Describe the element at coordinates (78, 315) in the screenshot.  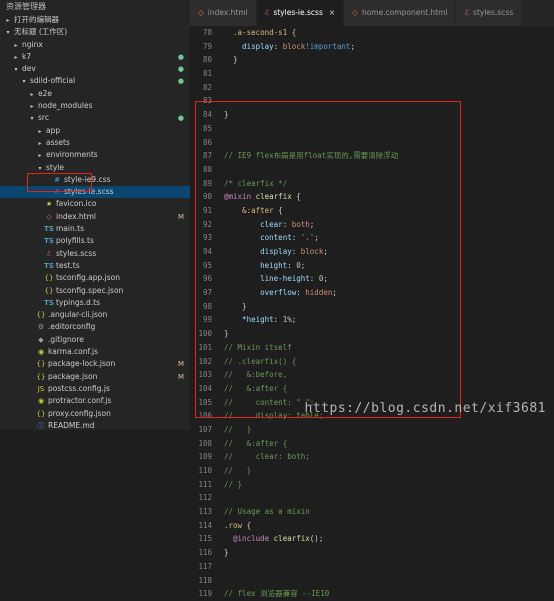
I see `tree-item-label: .angular-cli.json` at that location.